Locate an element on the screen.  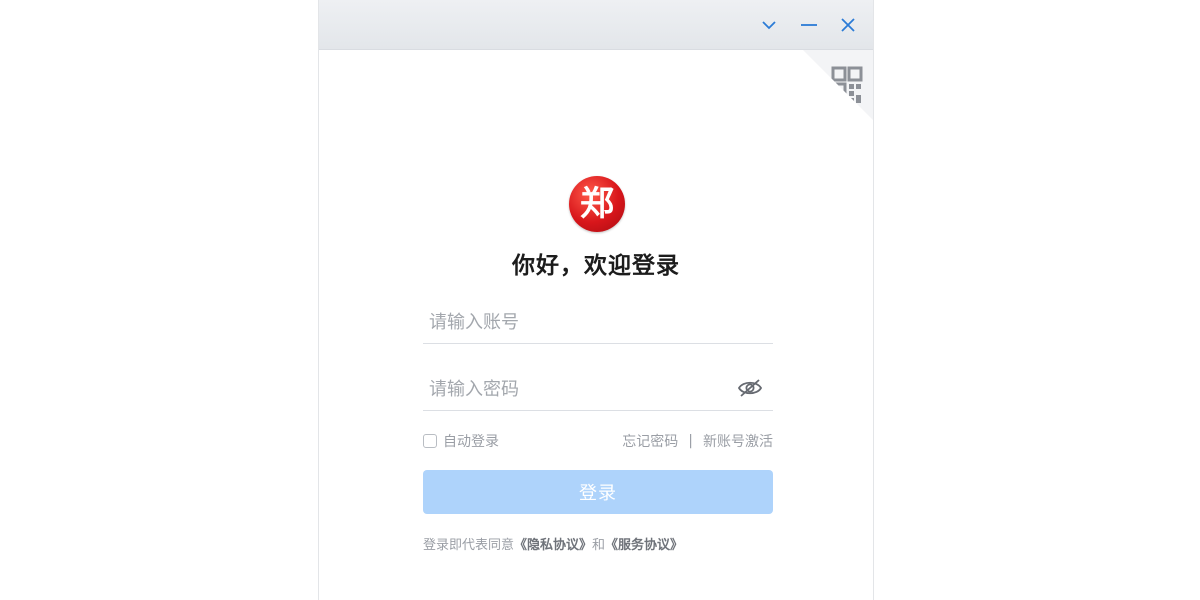
minimize-icon is located at coordinates (809, 25).